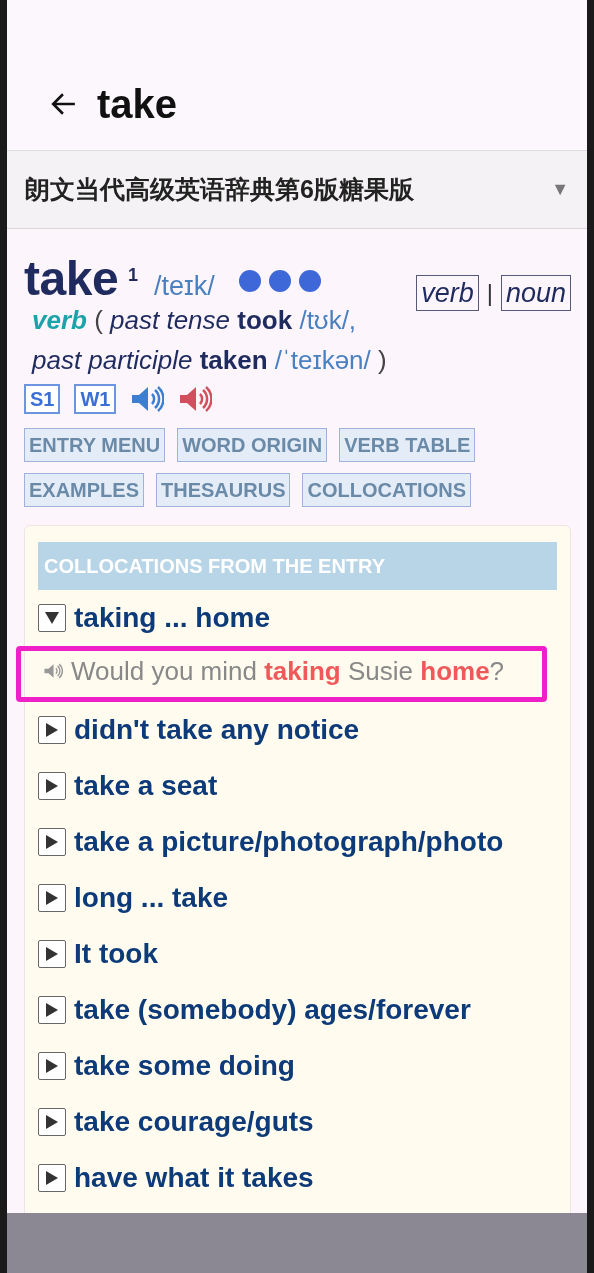 Image resolution: width=594 pixels, height=1273 pixels. I want to click on pronunciation: /teɪk/, so click(184, 286).